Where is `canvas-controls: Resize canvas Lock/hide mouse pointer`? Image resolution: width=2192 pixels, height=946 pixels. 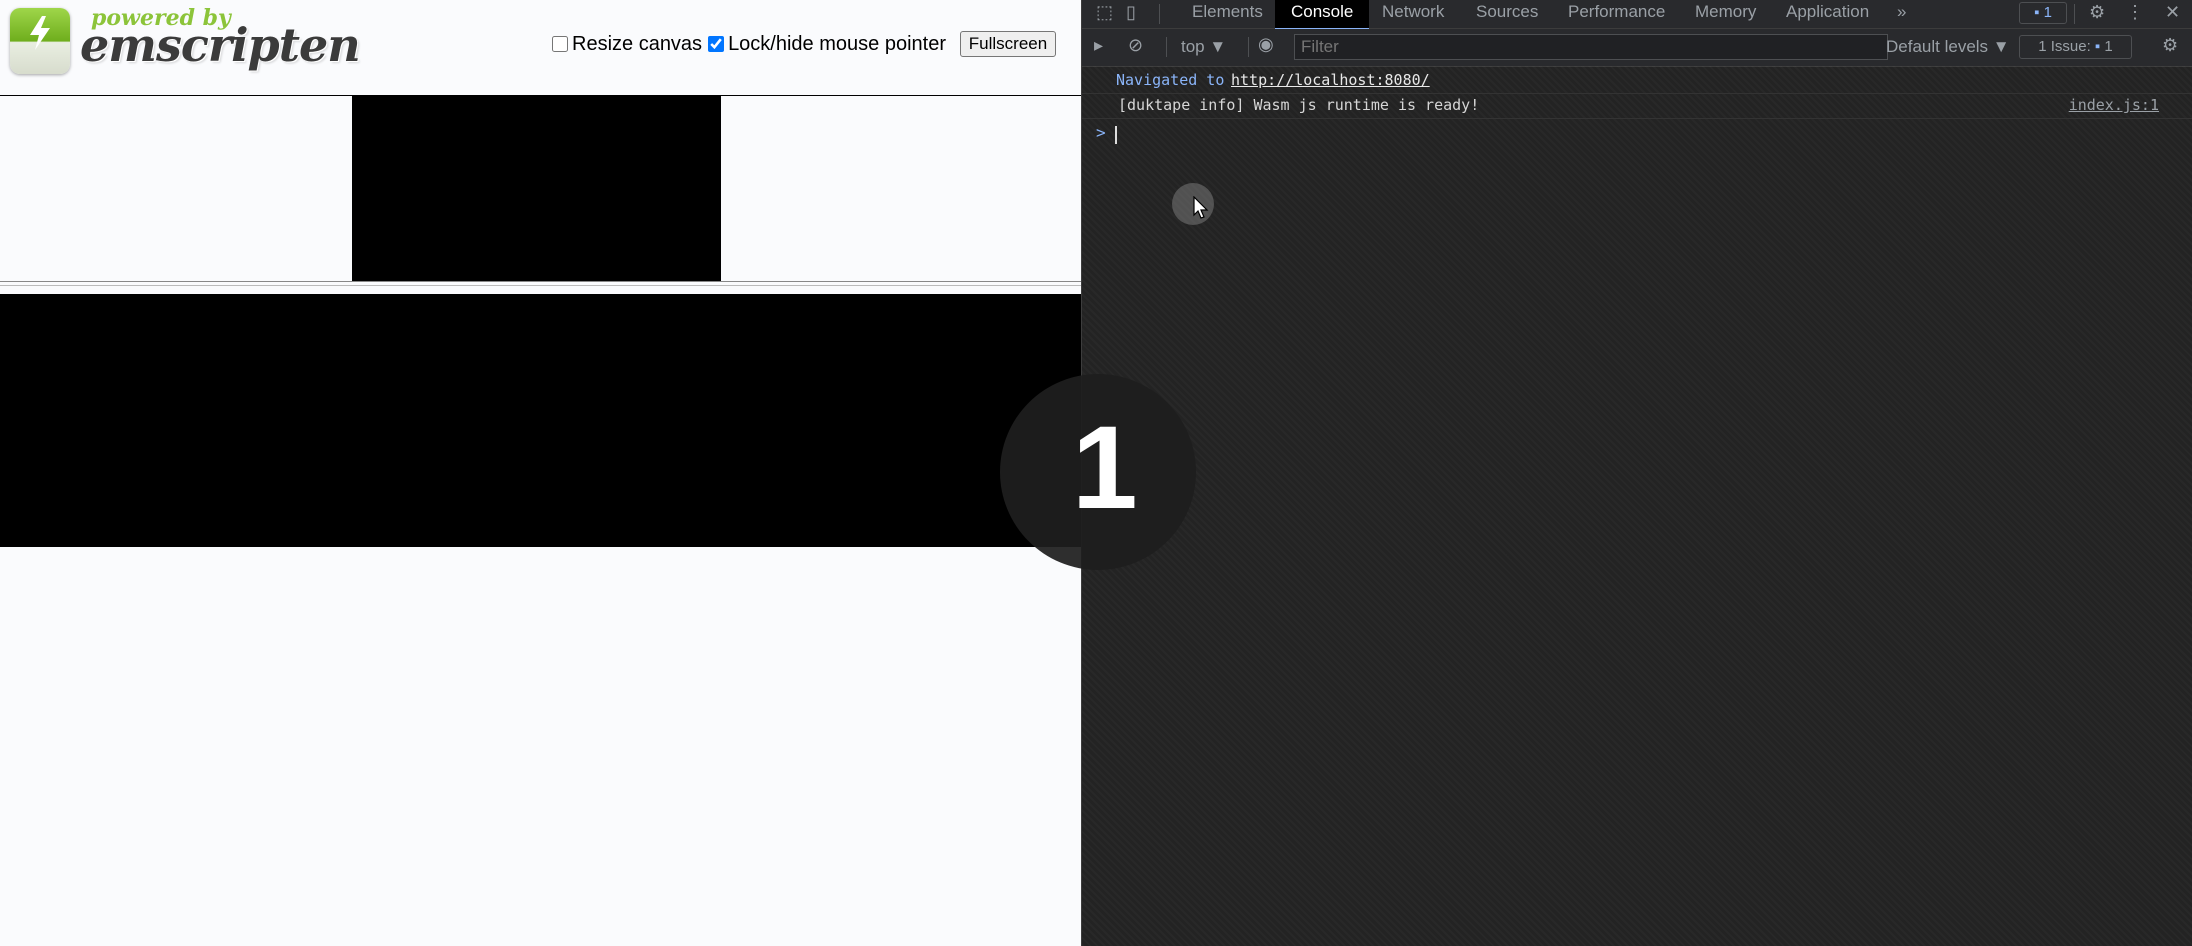 canvas-controls: Resize canvas Lock/hide mouse pointer is located at coordinates (752, 44).